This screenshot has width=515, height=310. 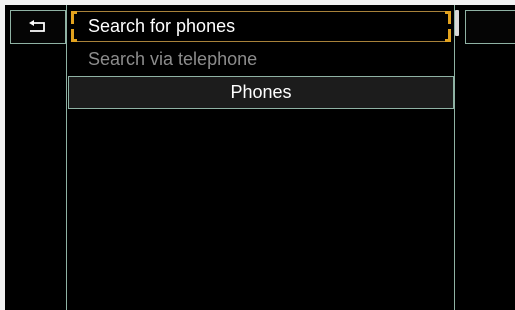 I want to click on section-header-label: Phones, so click(x=261, y=92).